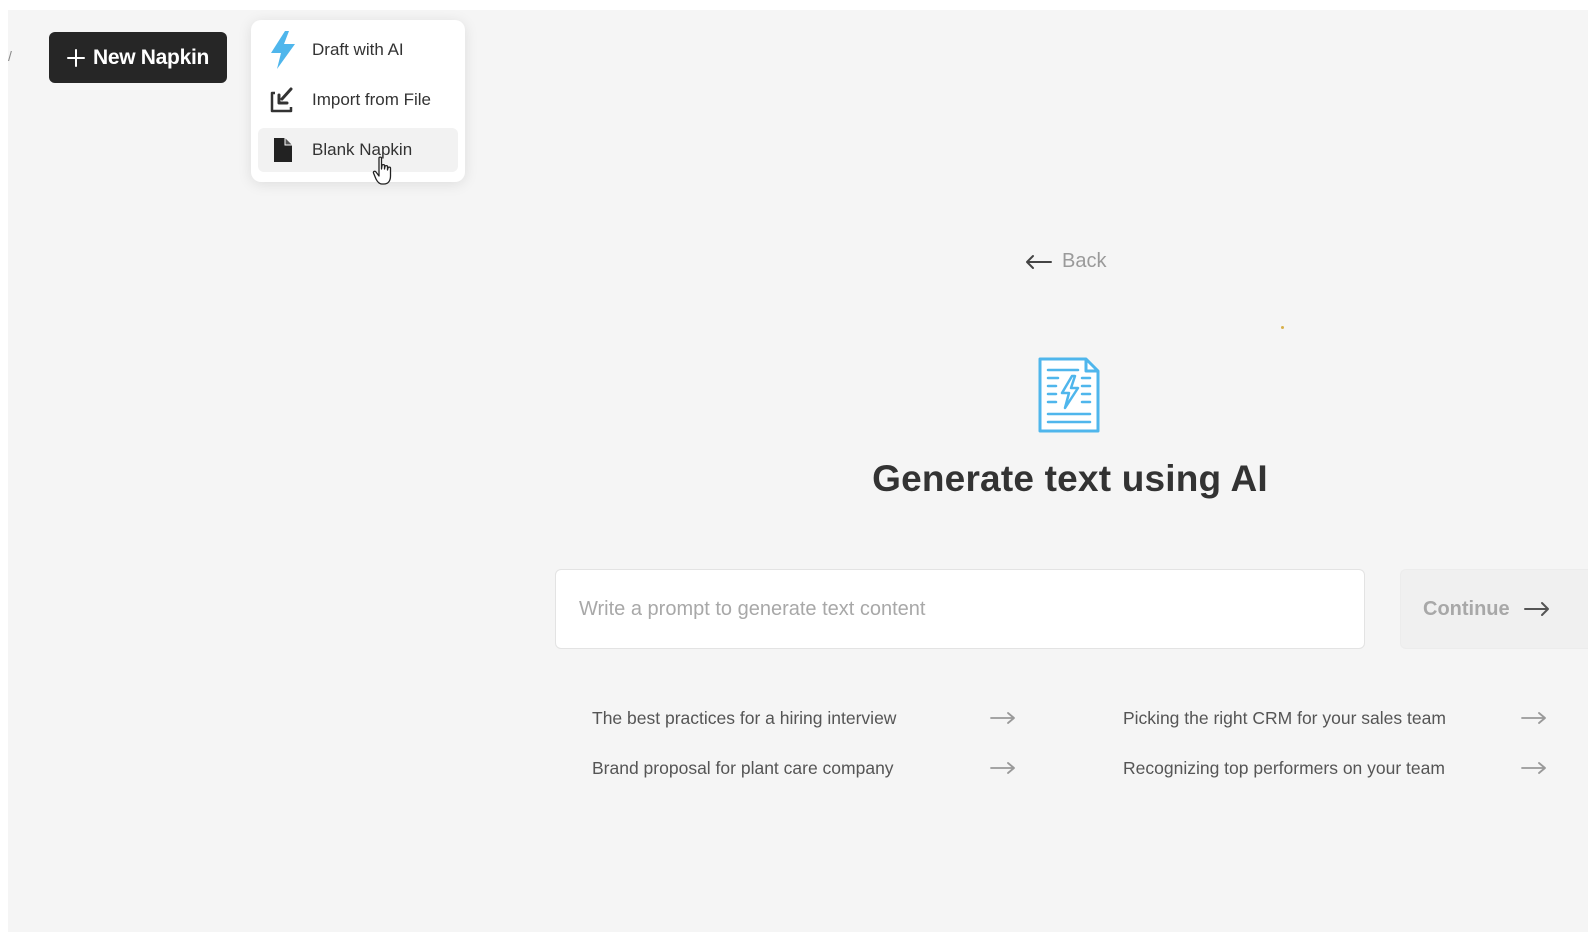 This screenshot has width=1588, height=943. I want to click on menu-item-label: Import from File, so click(372, 99).